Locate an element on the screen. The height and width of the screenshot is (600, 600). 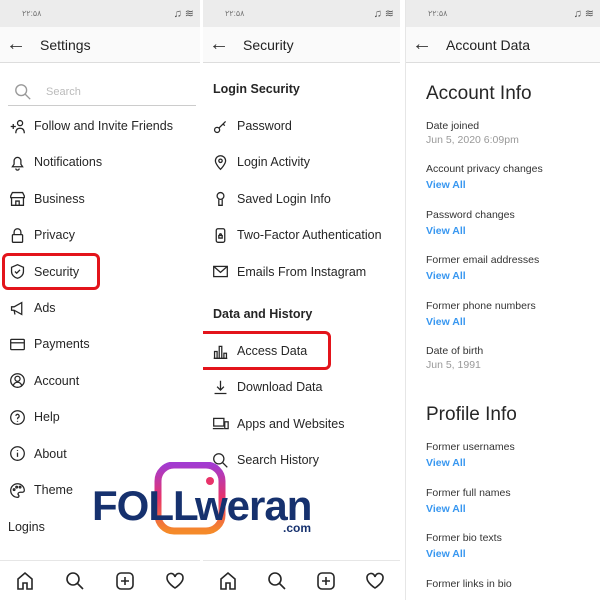
megaphone-icon is located at coordinates (17, 308).